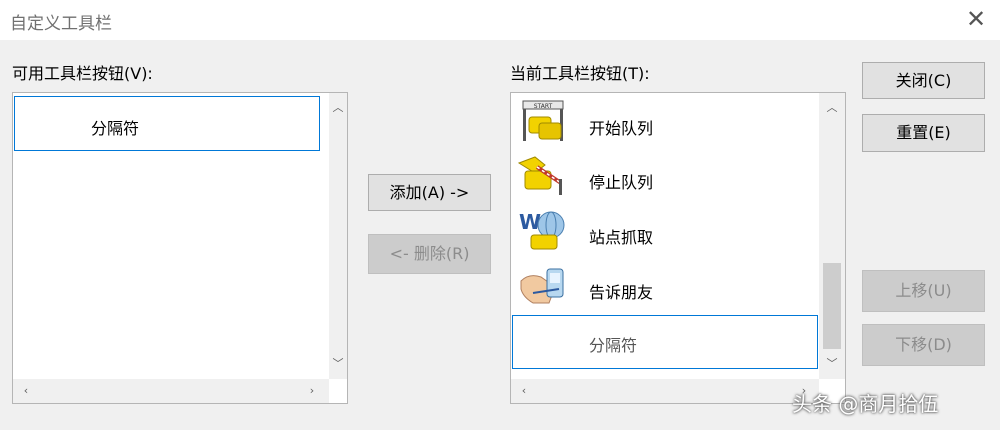  I want to click on reset-button: 重置(E), so click(923, 133).